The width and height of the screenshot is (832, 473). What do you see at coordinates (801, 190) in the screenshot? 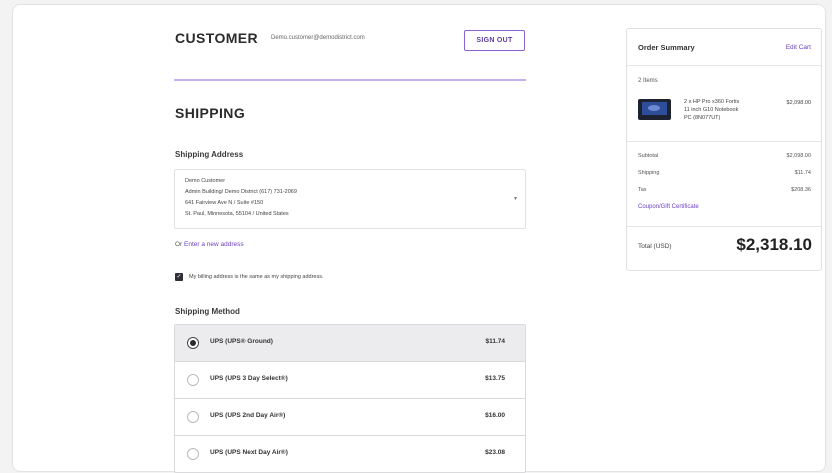
I see `tax-value: $208.36` at bounding box center [801, 190].